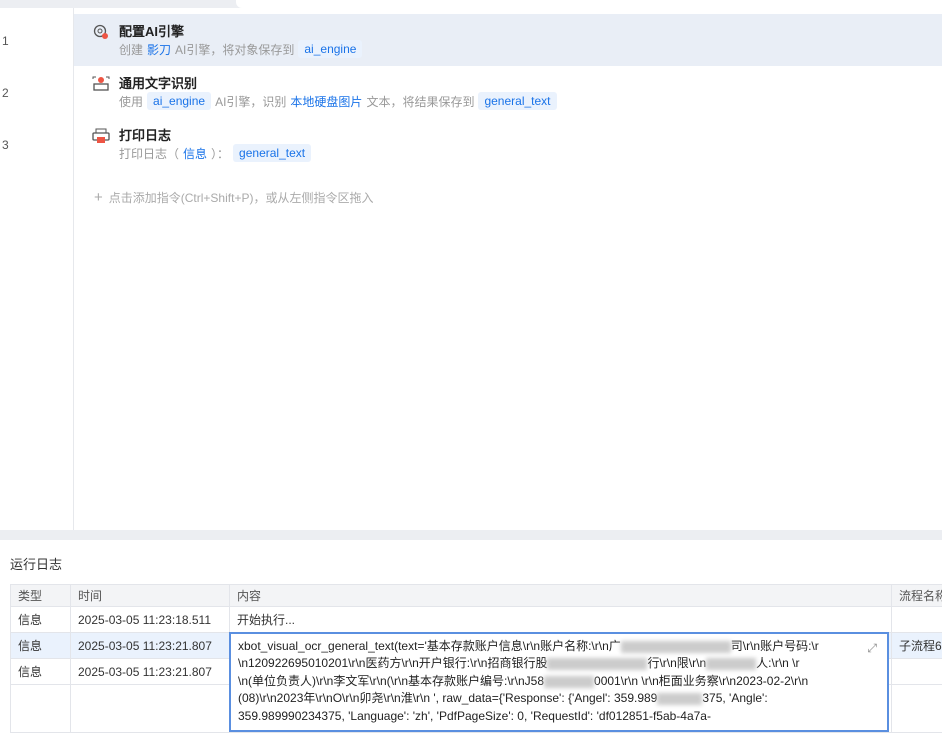  I want to click on desc-text: AI引擎，识别, so click(251, 101).